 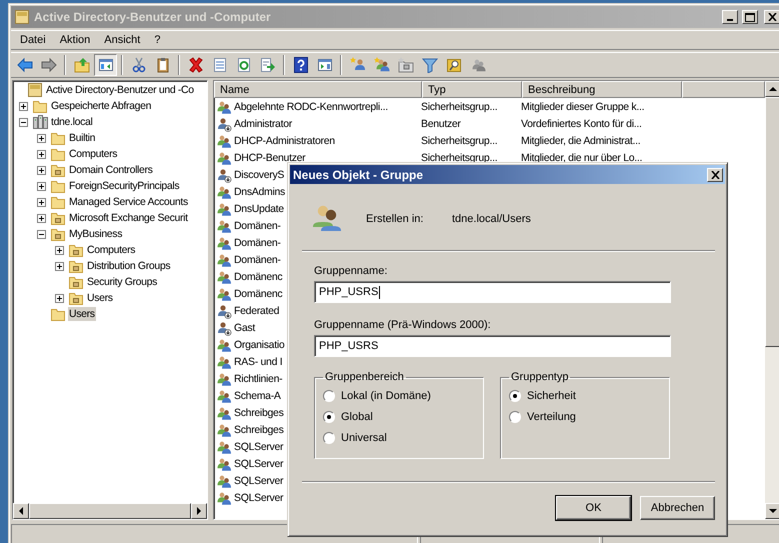 I want to click on radio-label: Global, so click(x=357, y=416).